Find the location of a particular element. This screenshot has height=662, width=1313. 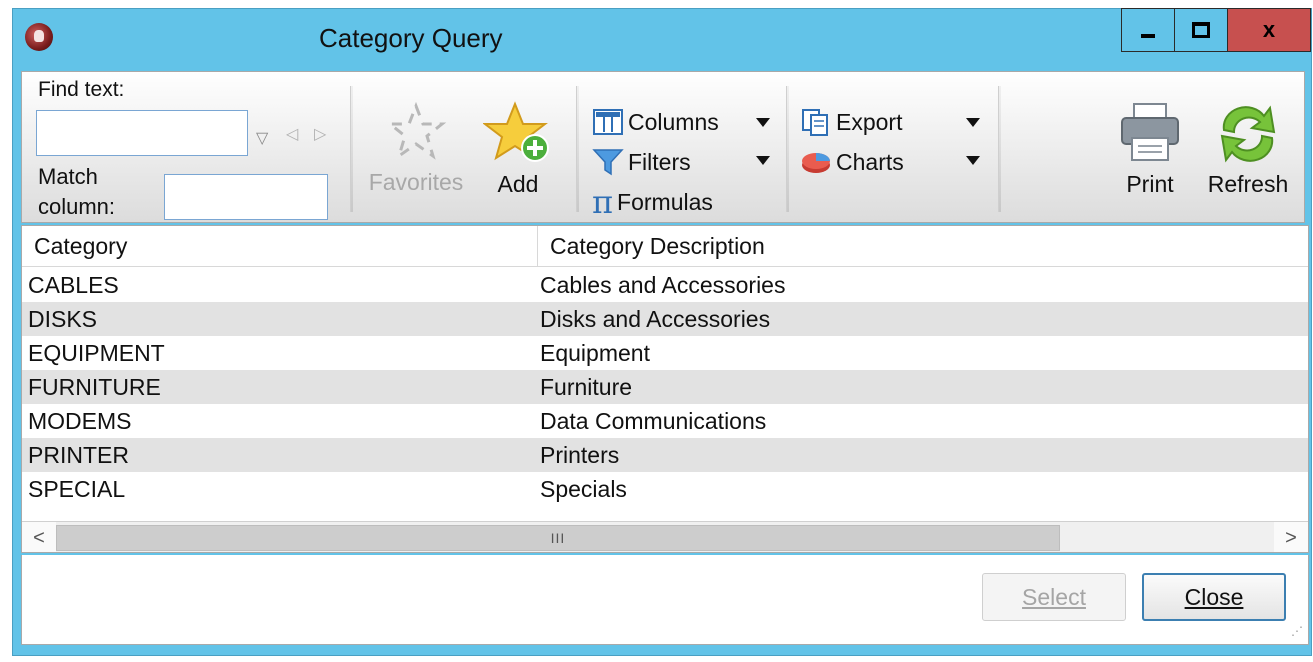

maximize-icon is located at coordinates (1201, 30).